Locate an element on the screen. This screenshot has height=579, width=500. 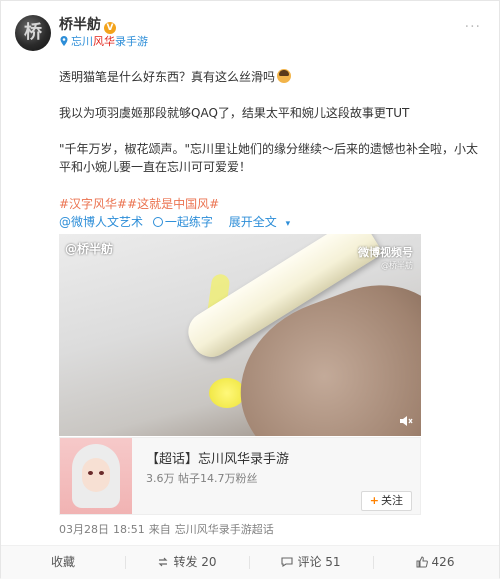
post-line-2: 我以为项羽虞姬那段就够QAQ了，结果太平和婉儿这段故事更TUT is located at coordinates (234, 113).